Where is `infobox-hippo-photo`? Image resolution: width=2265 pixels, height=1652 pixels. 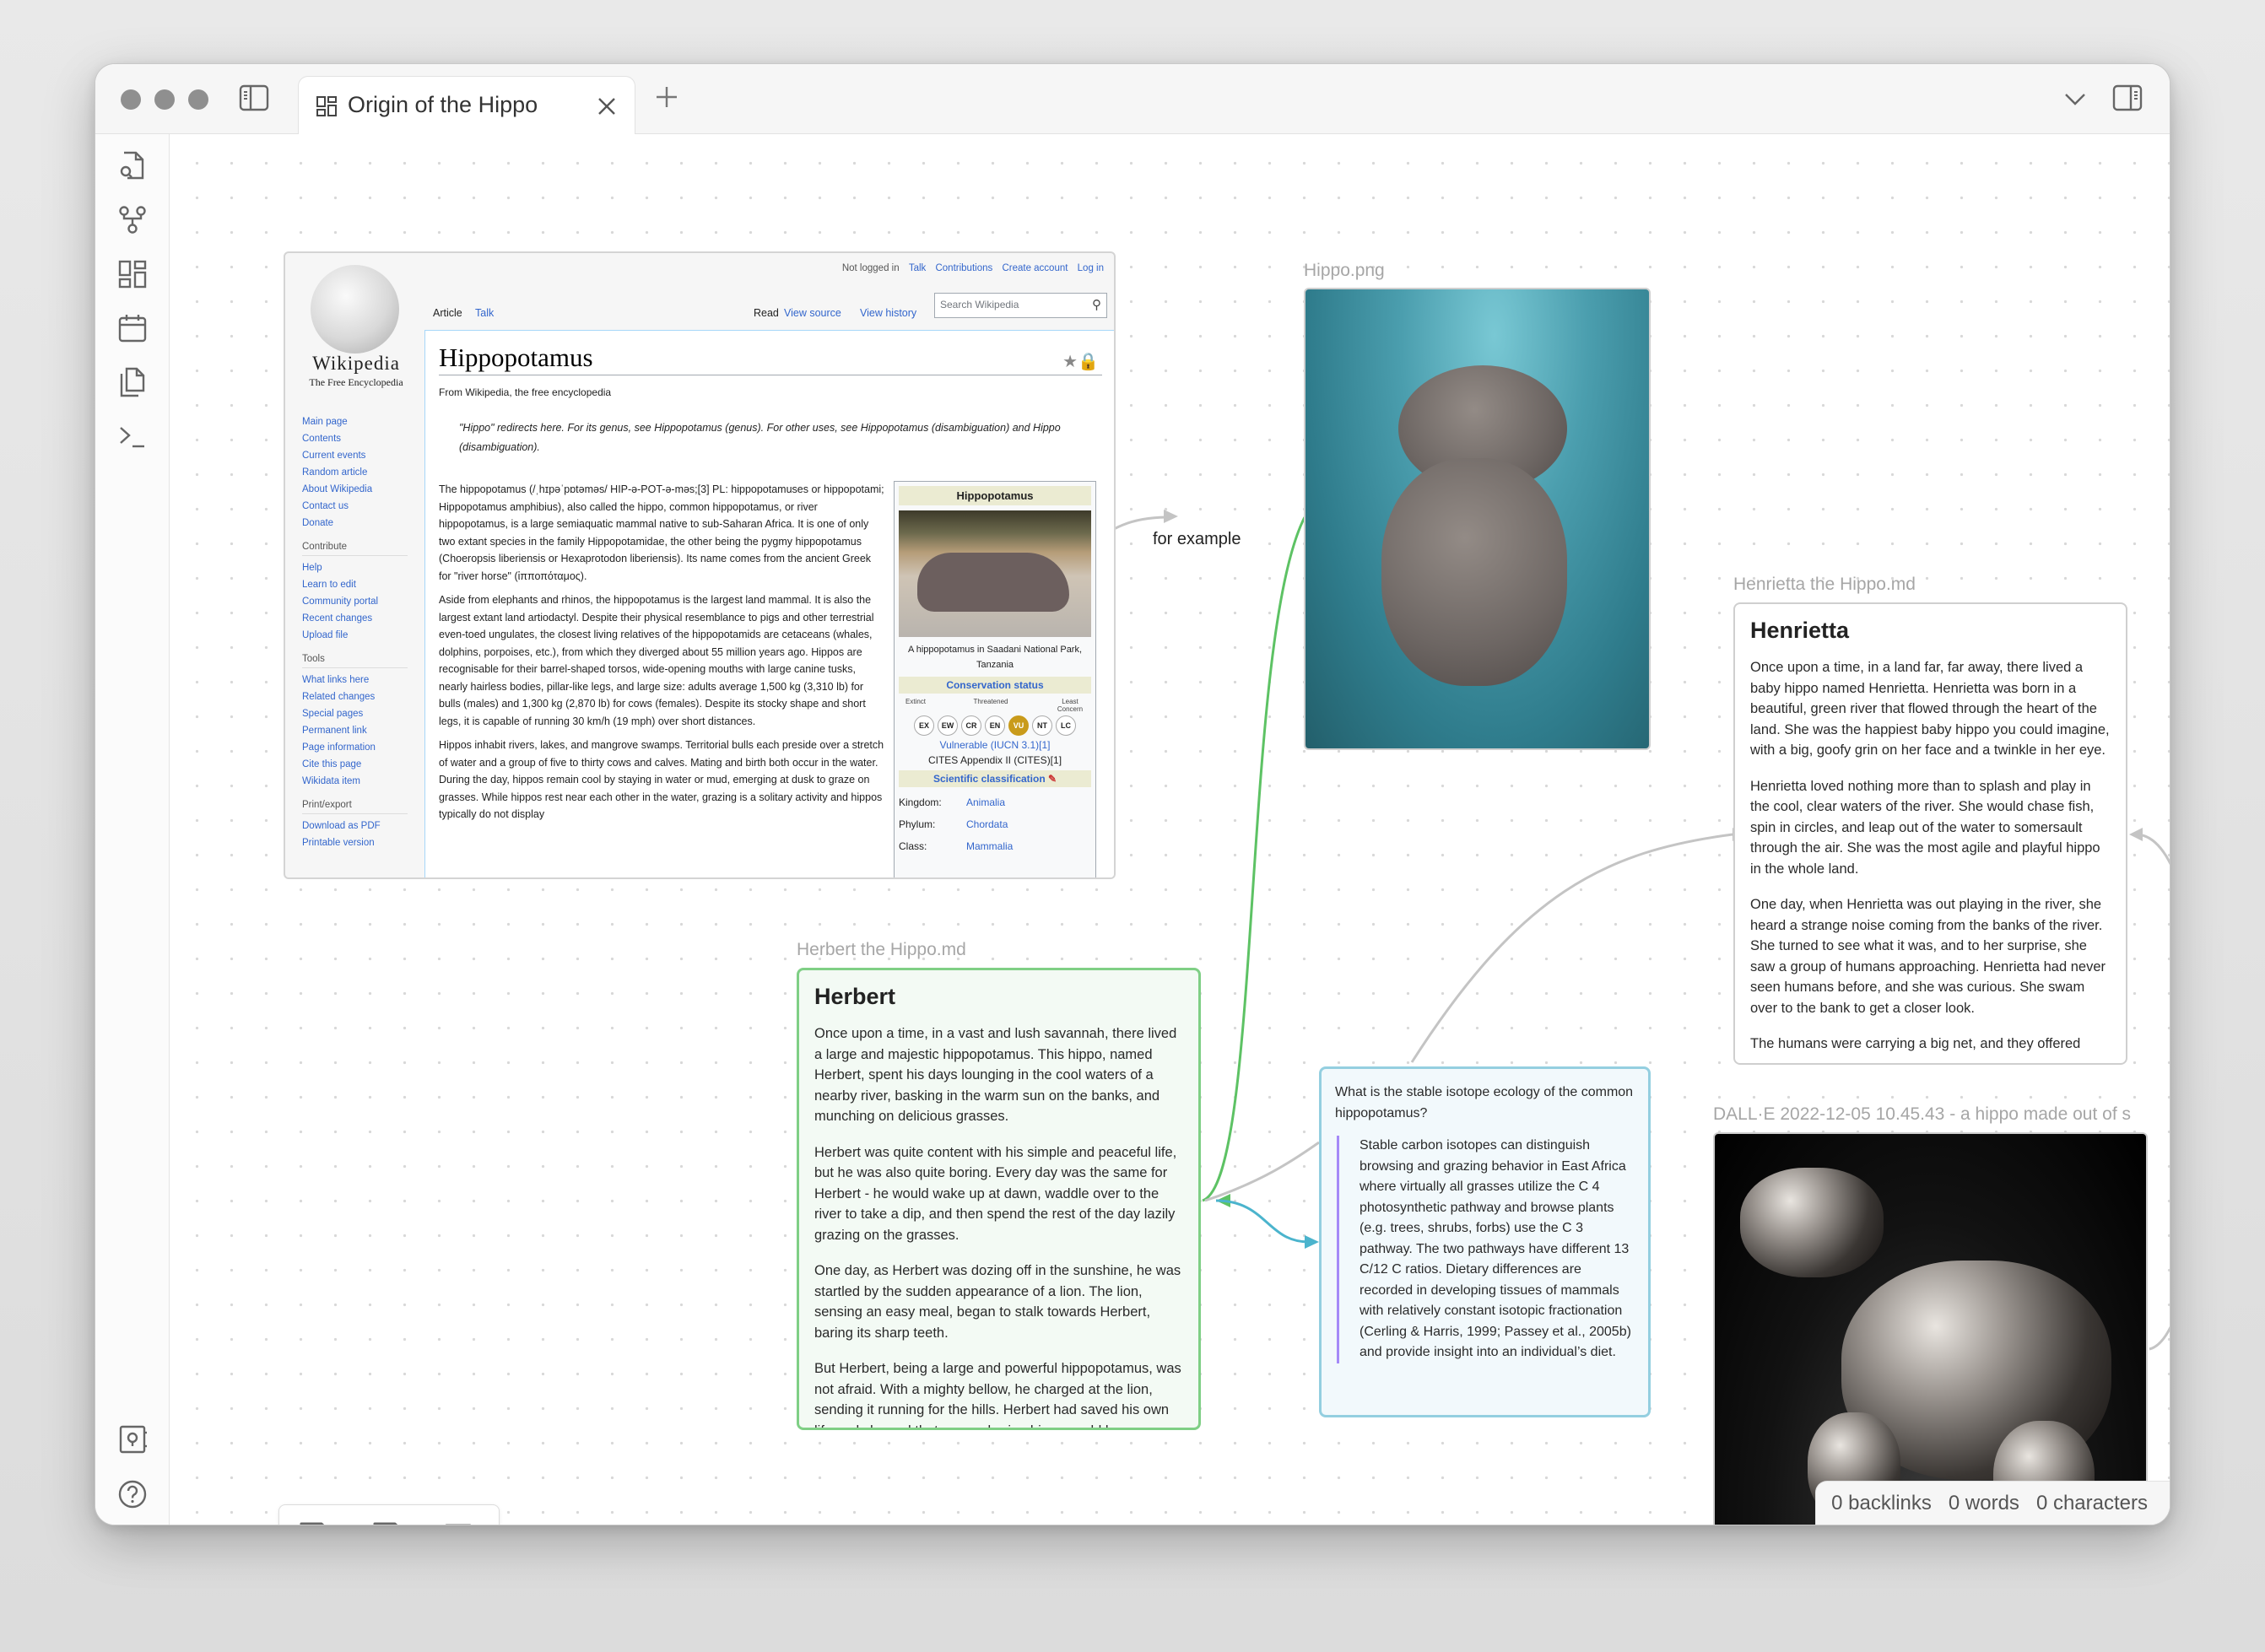
infobox-hippo-photo is located at coordinates (995, 573).